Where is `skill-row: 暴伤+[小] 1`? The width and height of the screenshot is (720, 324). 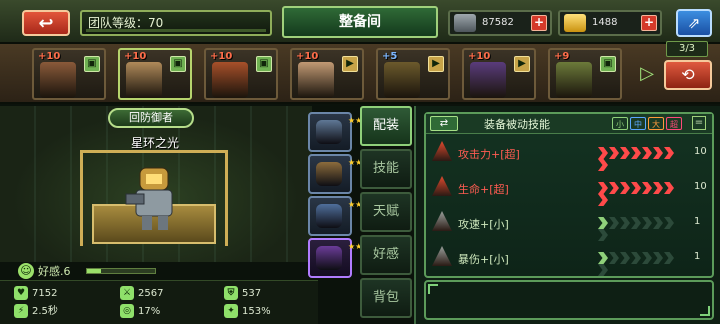
skill-row: 暴伤+[小] 1 is located at coordinates (570, 259).